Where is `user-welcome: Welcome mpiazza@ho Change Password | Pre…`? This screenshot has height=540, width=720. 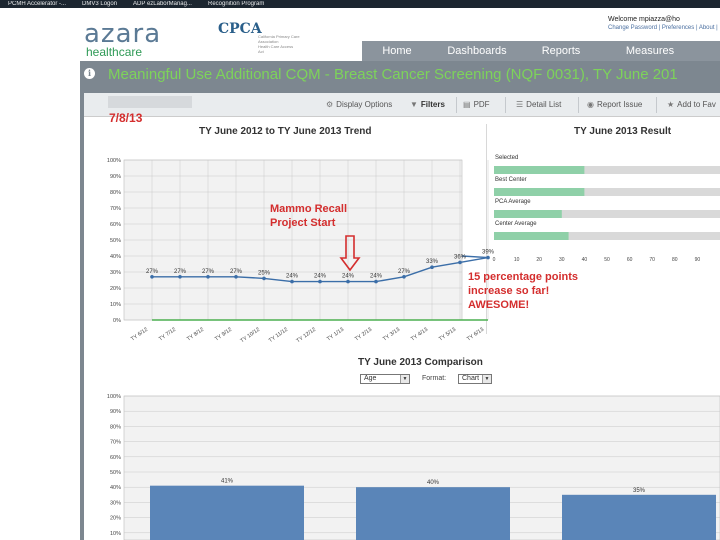 user-welcome: Welcome mpiazza@ho Change Password | Pre… is located at coordinates (663, 23).